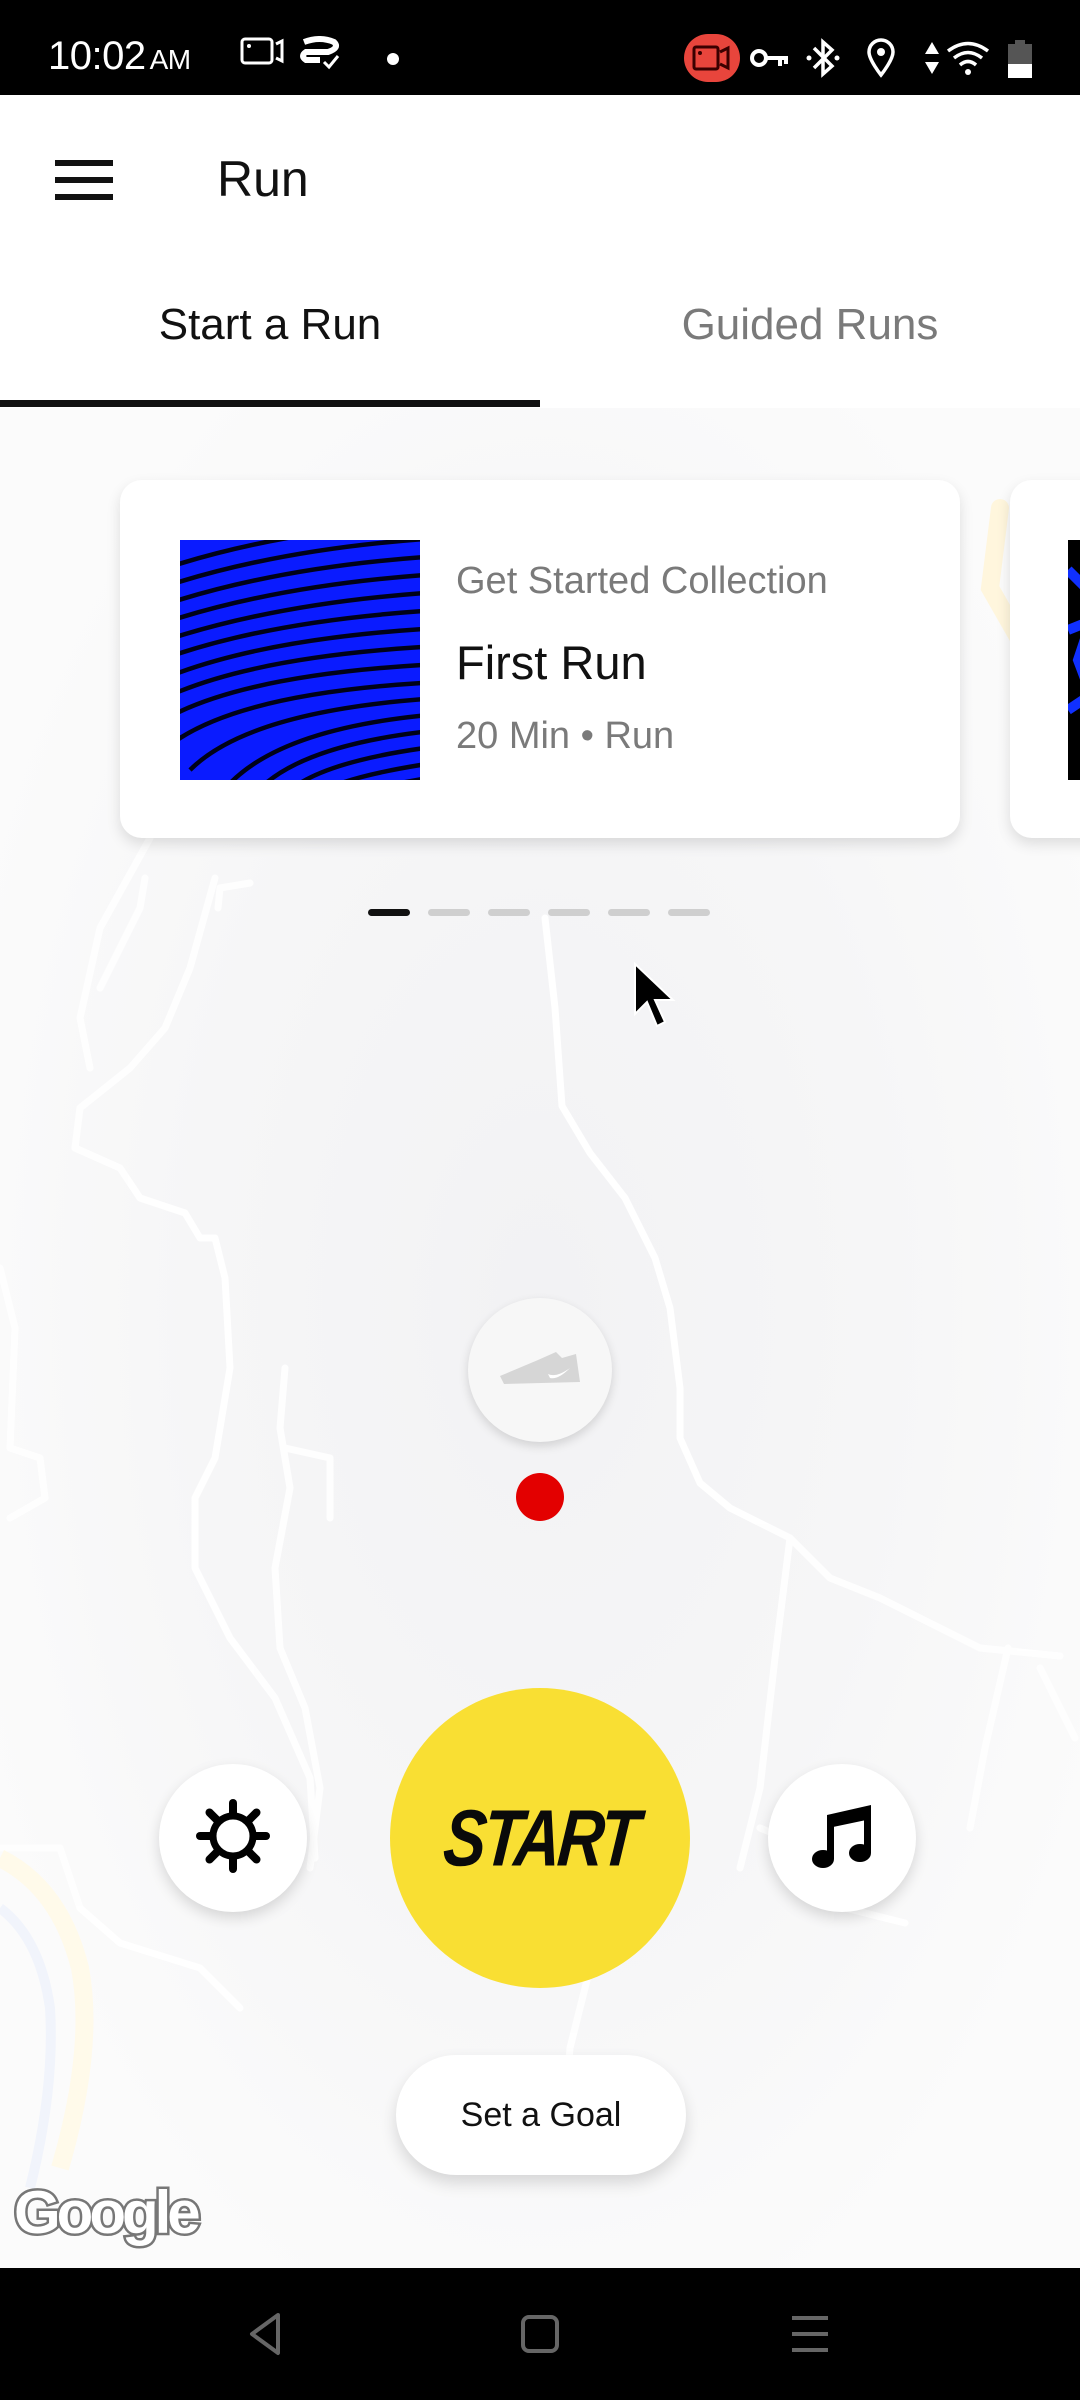 The height and width of the screenshot is (2400, 1080). I want to click on settings-button, so click(233, 1838).